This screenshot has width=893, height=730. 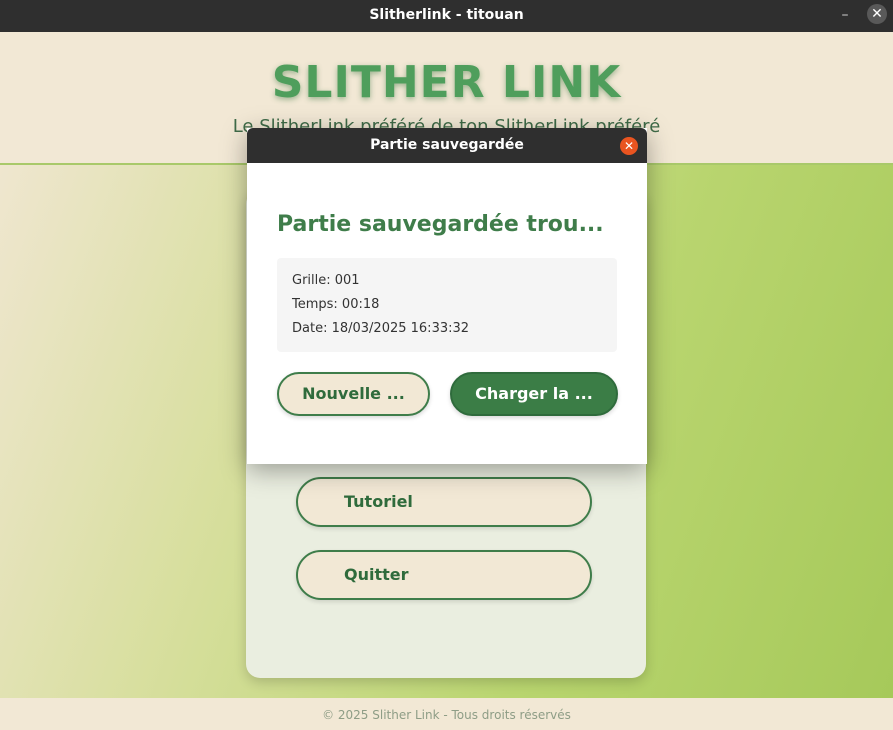 I want to click on window-titlebar: Slitherlink - titouan – ✕, so click(x=446, y=16).